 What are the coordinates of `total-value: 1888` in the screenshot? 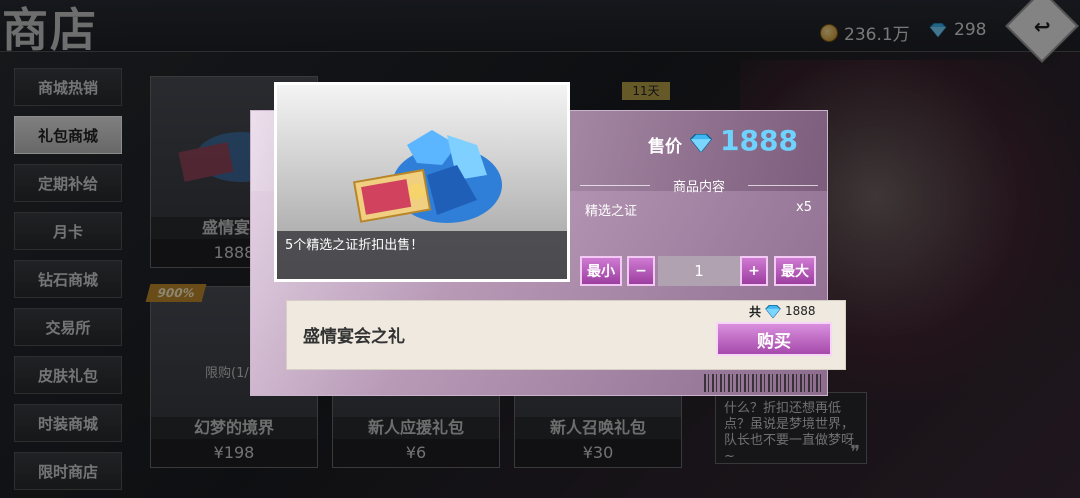 It's located at (800, 311).